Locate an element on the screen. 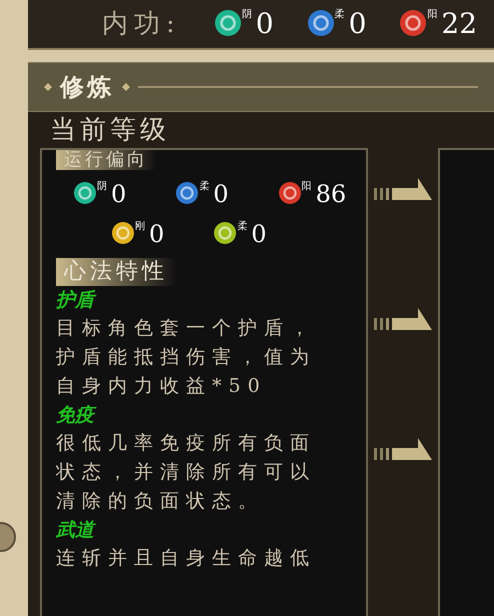  trait-name: 免疫 is located at coordinates (204, 415).